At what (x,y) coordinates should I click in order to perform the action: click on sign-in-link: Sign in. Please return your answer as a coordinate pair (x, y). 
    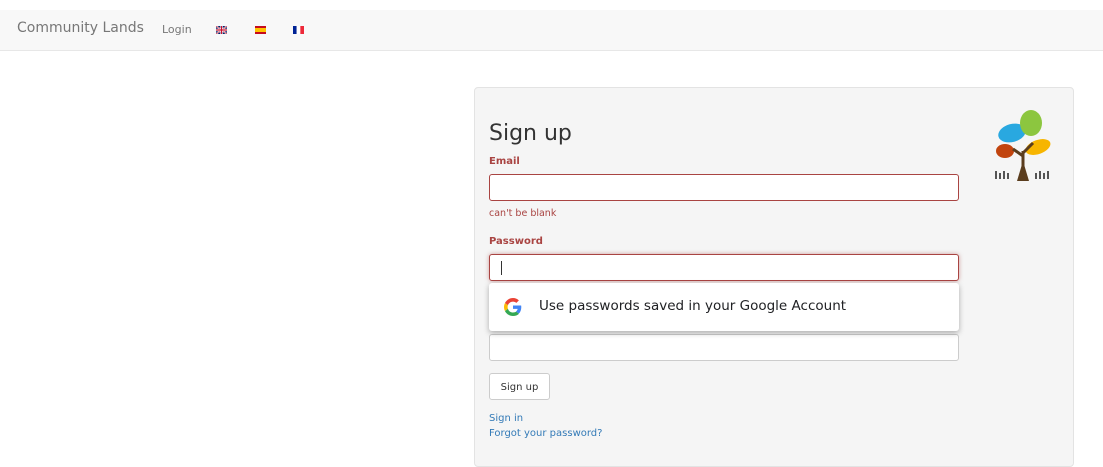
    Looking at the image, I should click on (506, 418).